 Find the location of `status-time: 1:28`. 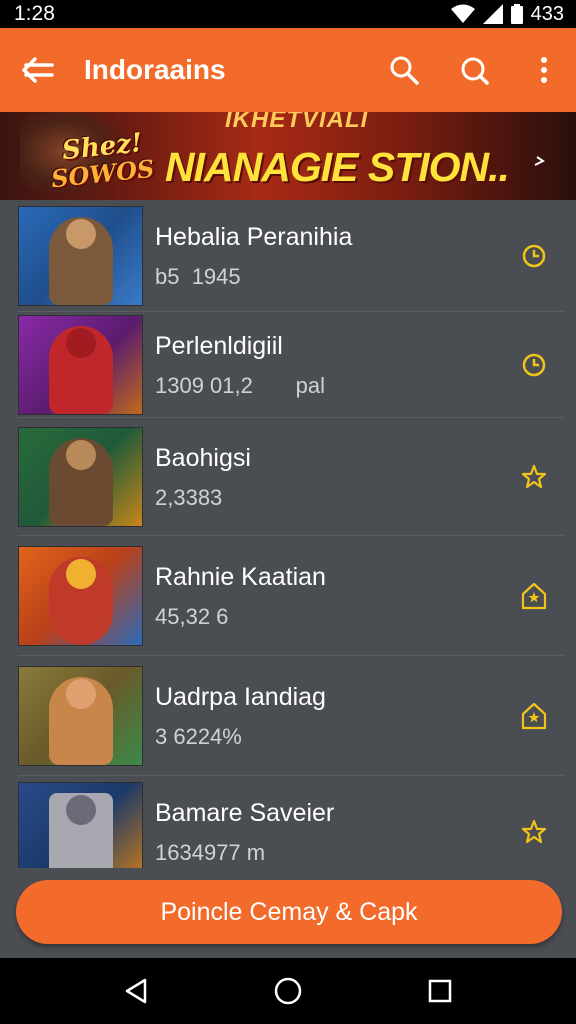

status-time: 1:28 is located at coordinates (34, 13).